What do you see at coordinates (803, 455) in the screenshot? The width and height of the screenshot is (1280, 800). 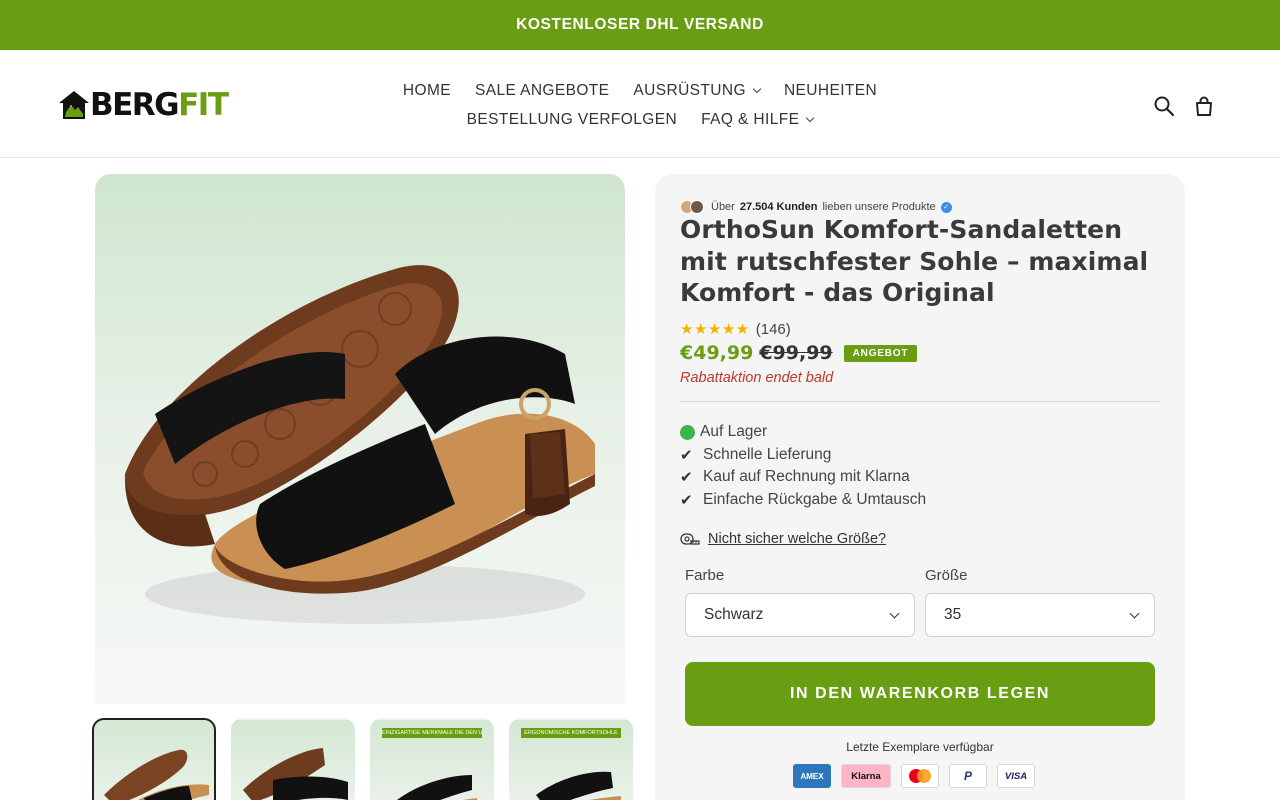 I see `feature-item: ✔ Schnelle Lieferung` at bounding box center [803, 455].